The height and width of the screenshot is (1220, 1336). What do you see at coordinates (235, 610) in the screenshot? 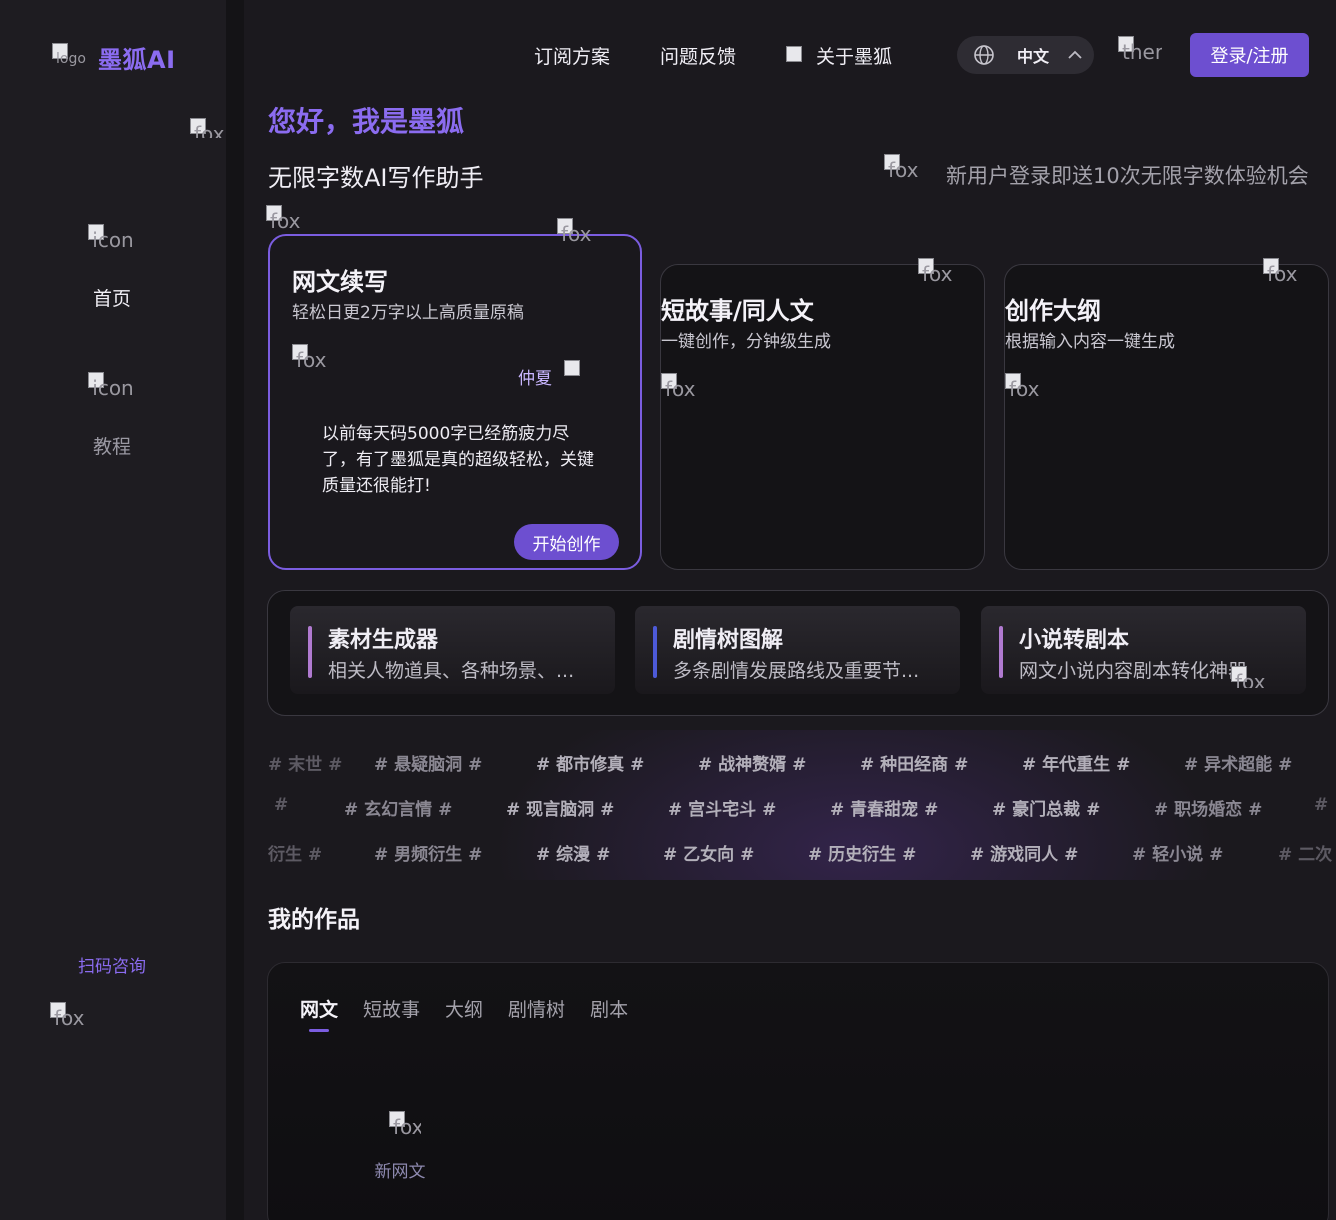
I see `sidebar-divider` at bounding box center [235, 610].